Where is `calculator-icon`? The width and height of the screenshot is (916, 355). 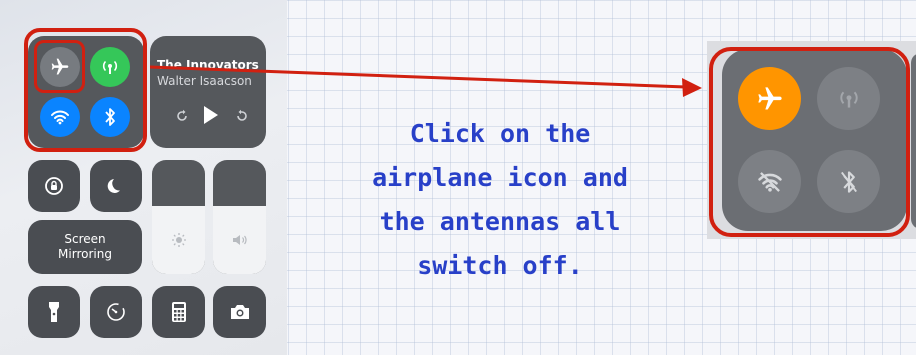
calculator-icon is located at coordinates (178, 312).